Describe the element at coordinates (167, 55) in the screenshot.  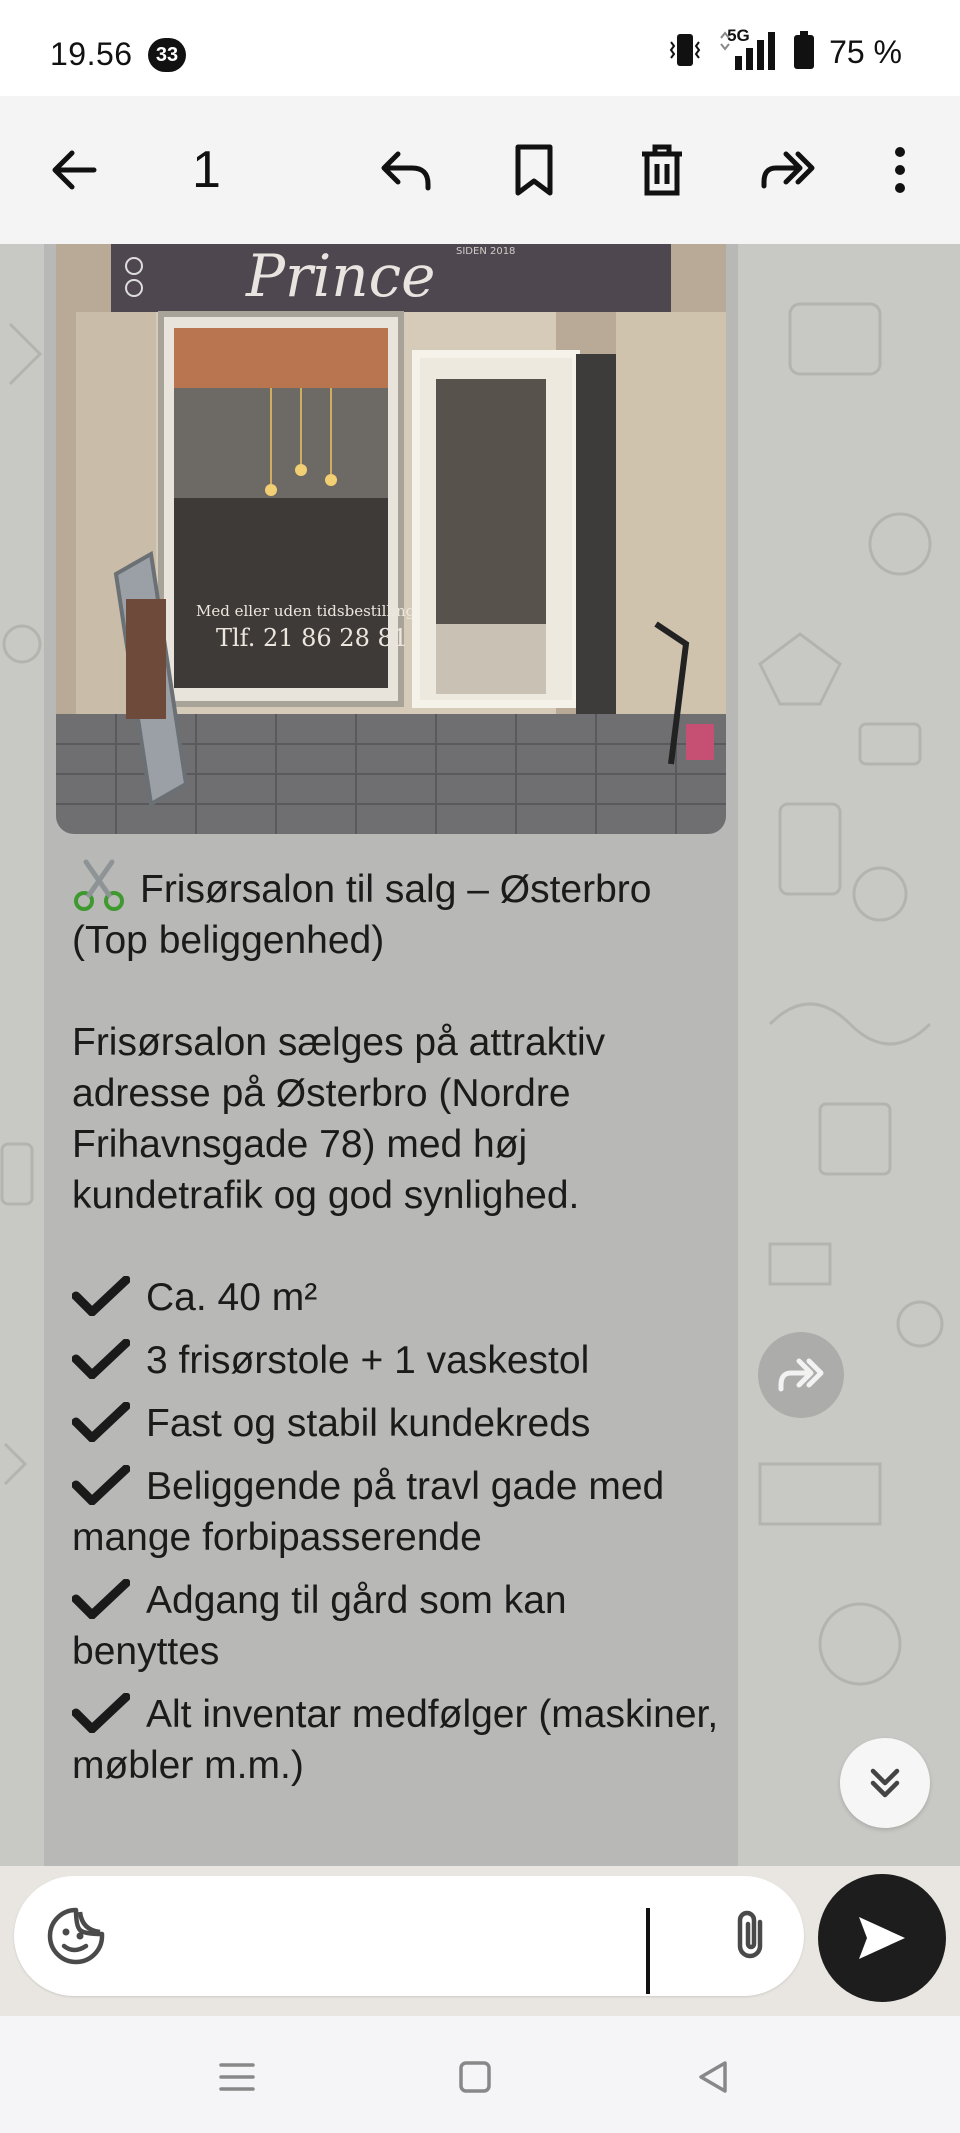
I see `notification-count-badge: 33` at that location.